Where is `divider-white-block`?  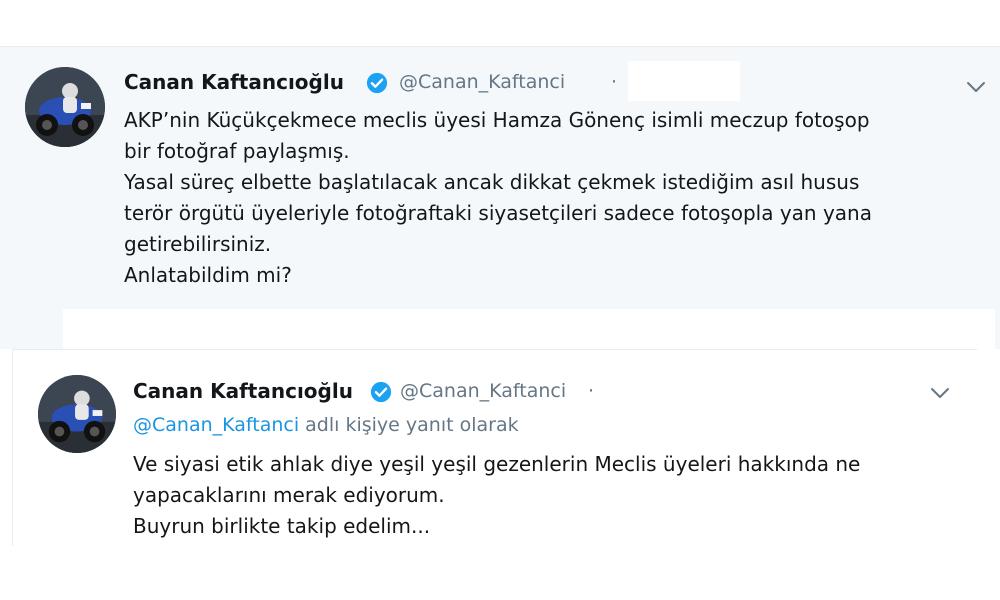
divider-white-block is located at coordinates (529, 329).